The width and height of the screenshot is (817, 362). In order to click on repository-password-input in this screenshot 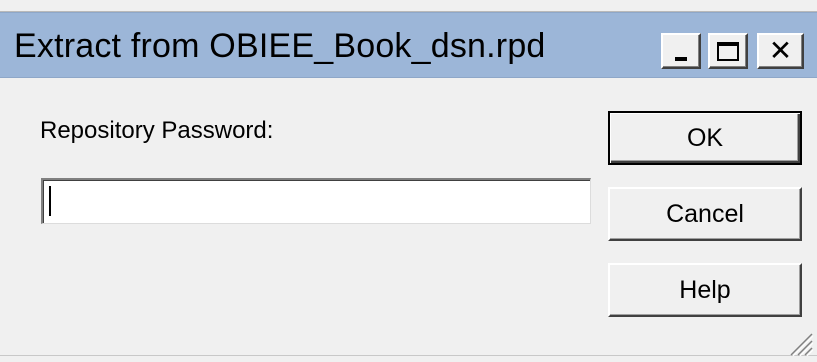, I will do `click(316, 201)`.